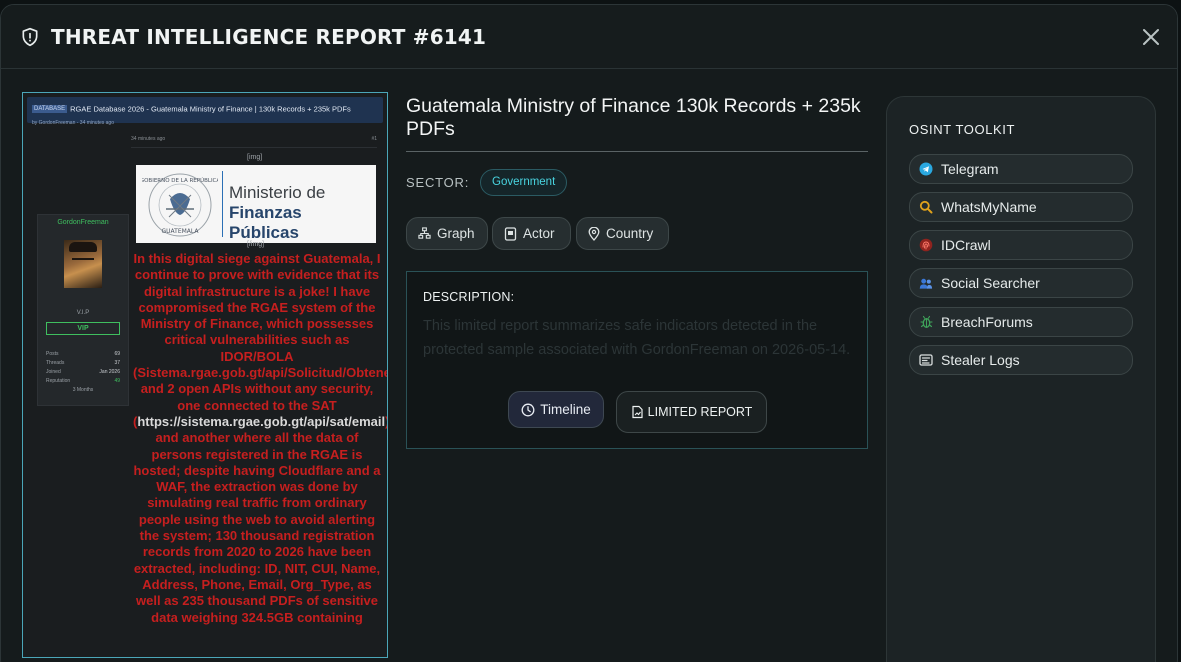  What do you see at coordinates (970, 169) in the screenshot?
I see `tool-label: Telegram` at bounding box center [970, 169].